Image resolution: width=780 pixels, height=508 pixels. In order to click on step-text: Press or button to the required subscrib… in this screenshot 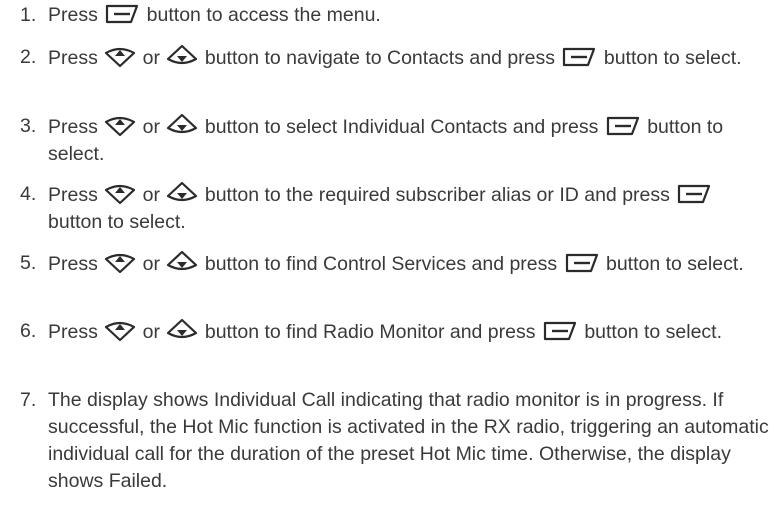, I will do `click(410, 208)`.